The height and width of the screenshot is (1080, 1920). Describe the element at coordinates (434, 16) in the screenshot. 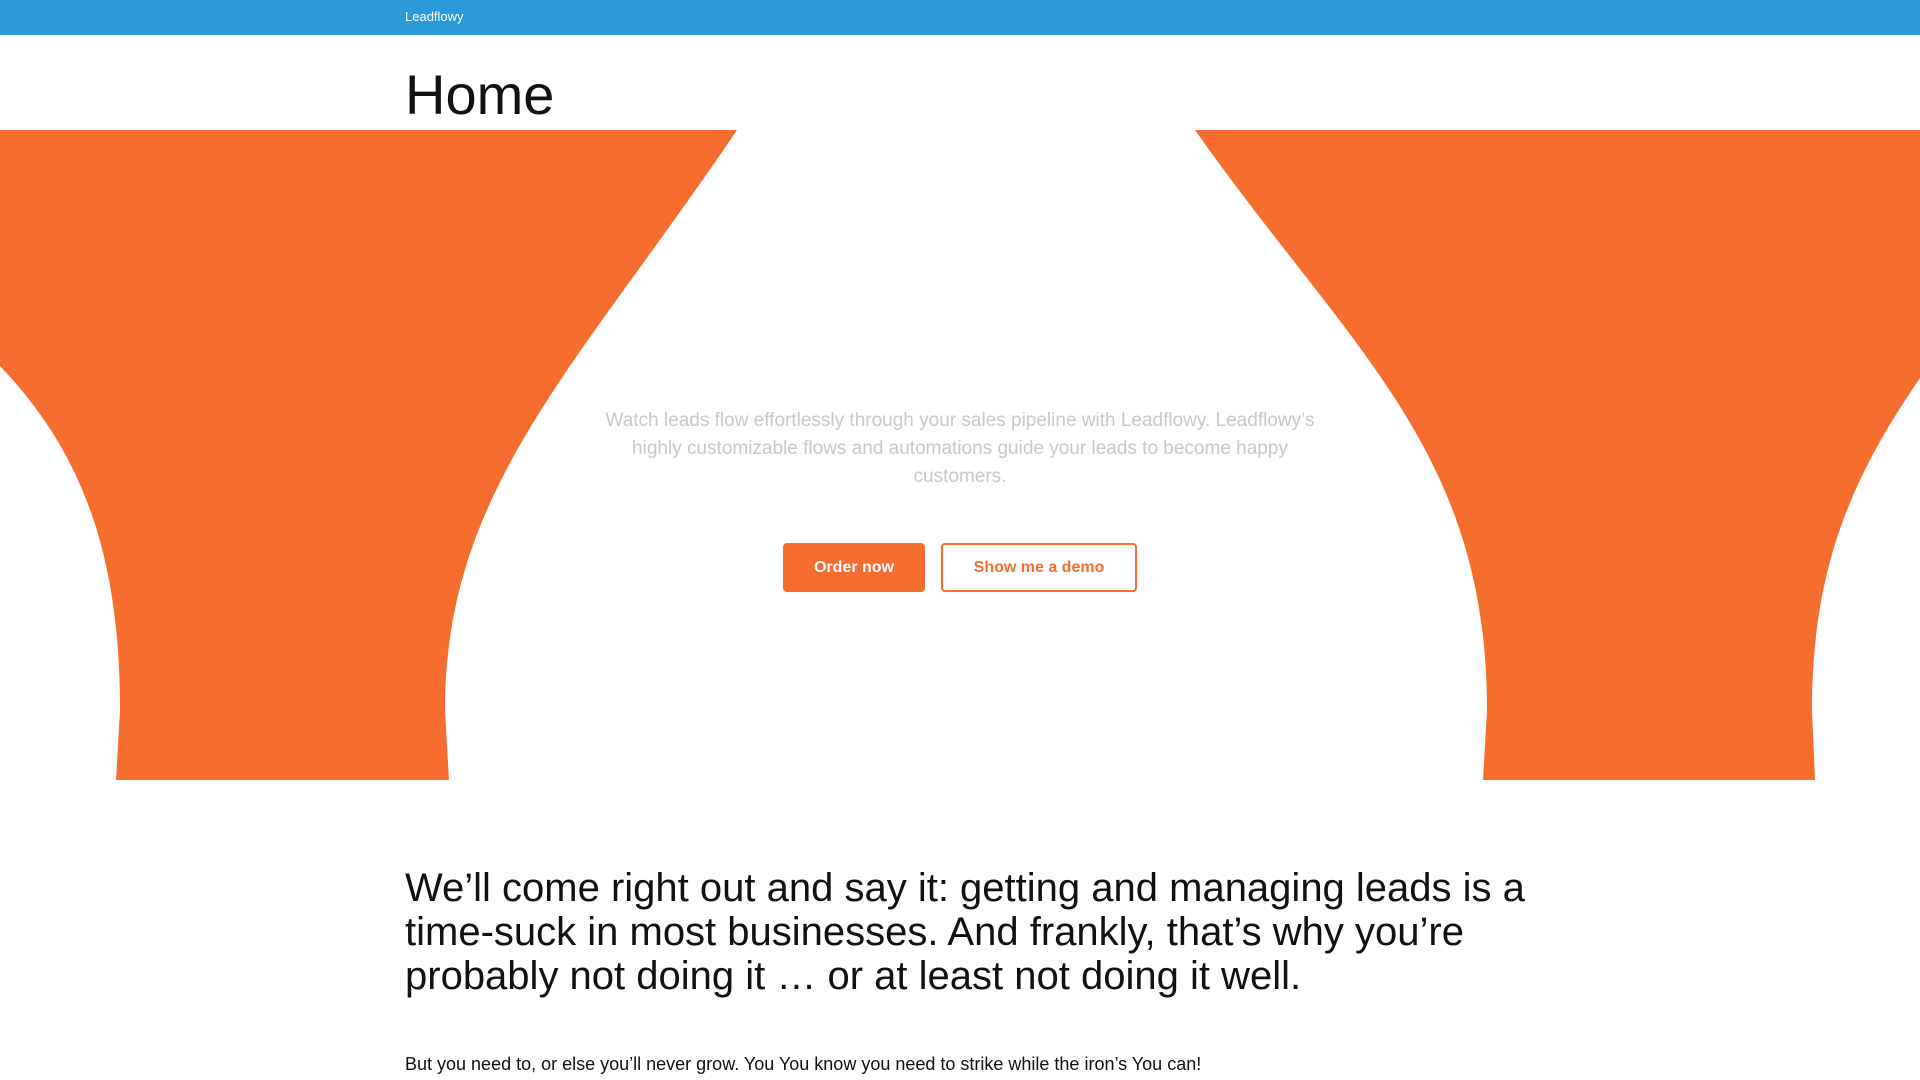

I see `brand-name: Leadflowy` at that location.